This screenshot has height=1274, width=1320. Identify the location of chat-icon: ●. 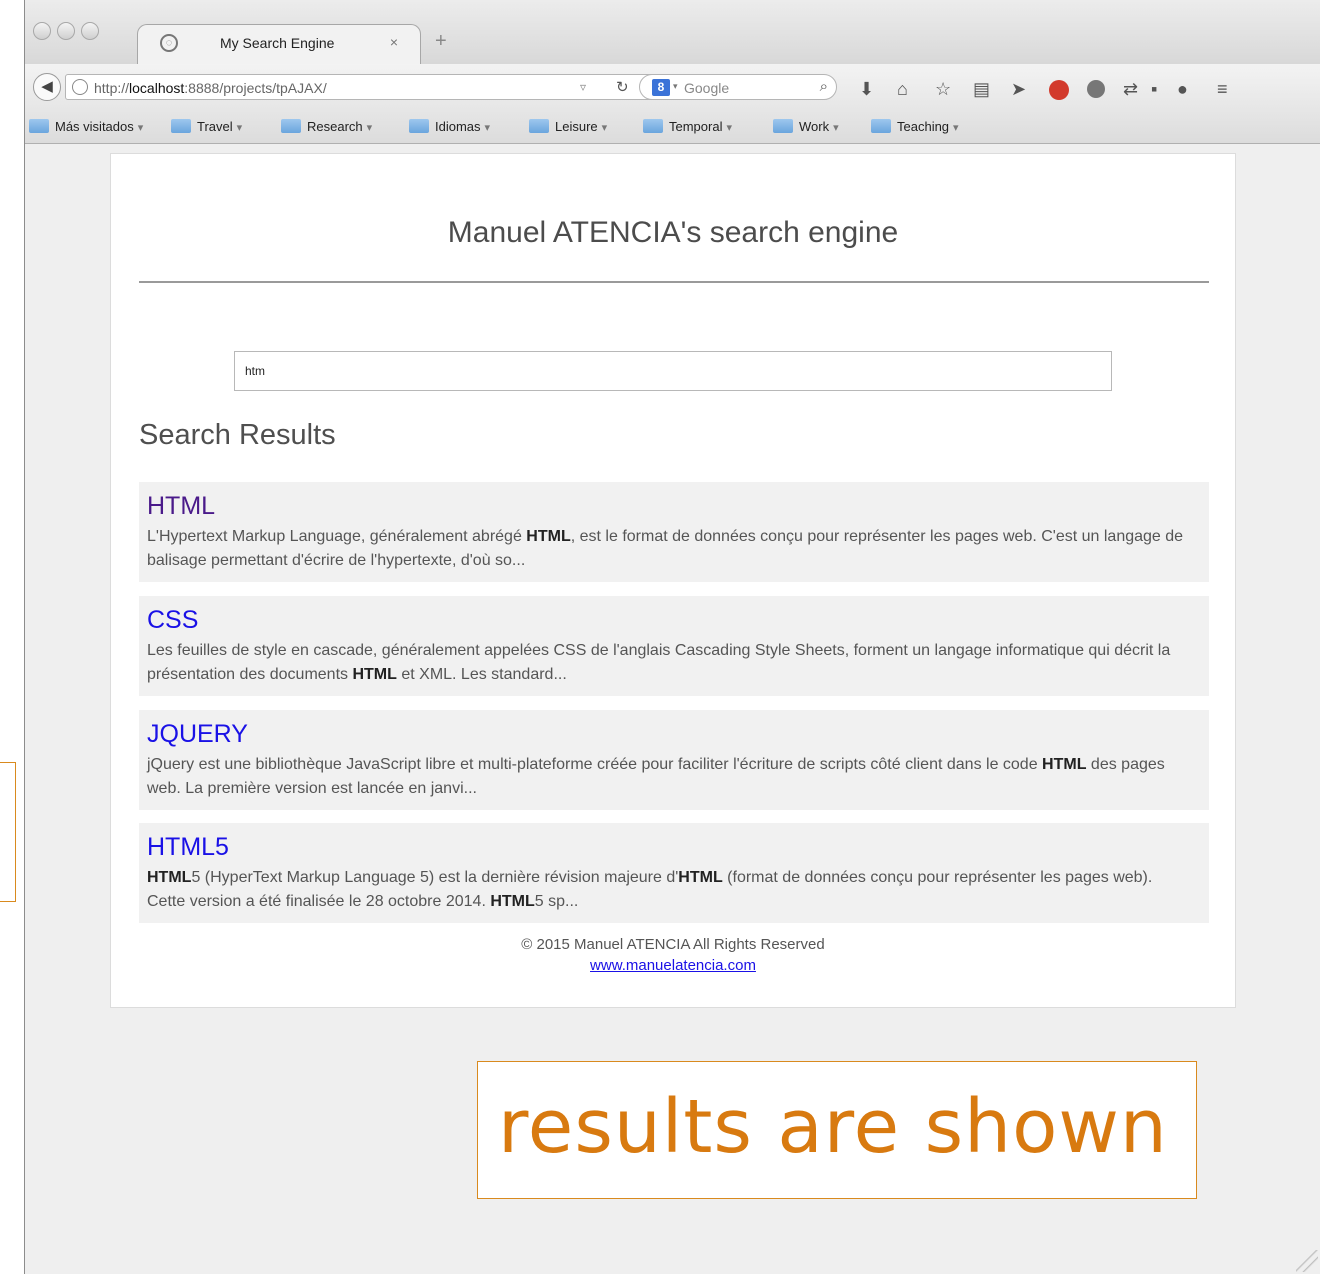
(1182, 89).